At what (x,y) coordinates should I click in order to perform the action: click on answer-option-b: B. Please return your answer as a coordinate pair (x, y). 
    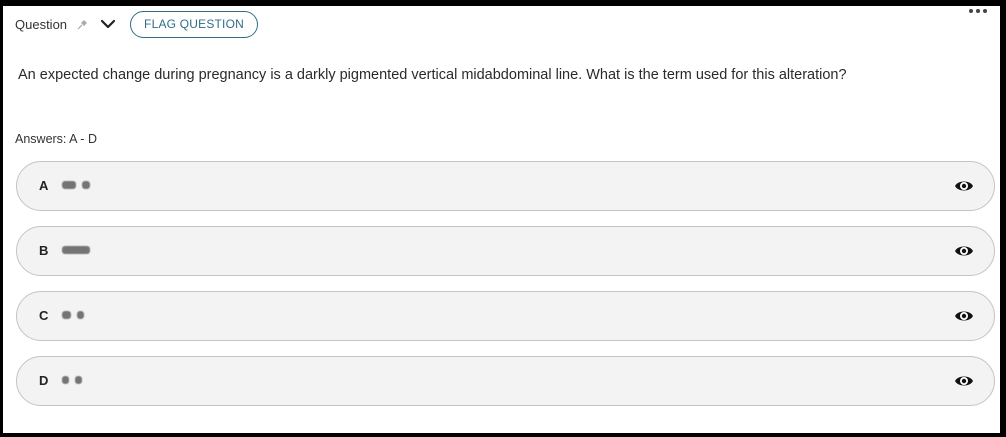
    Looking at the image, I should click on (505, 251).